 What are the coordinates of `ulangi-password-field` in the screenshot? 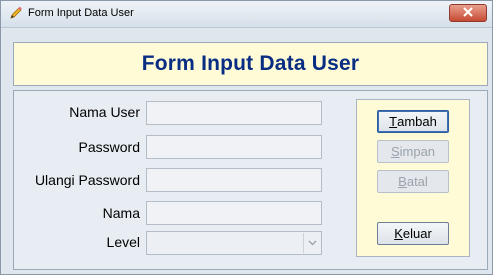 It's located at (234, 180).